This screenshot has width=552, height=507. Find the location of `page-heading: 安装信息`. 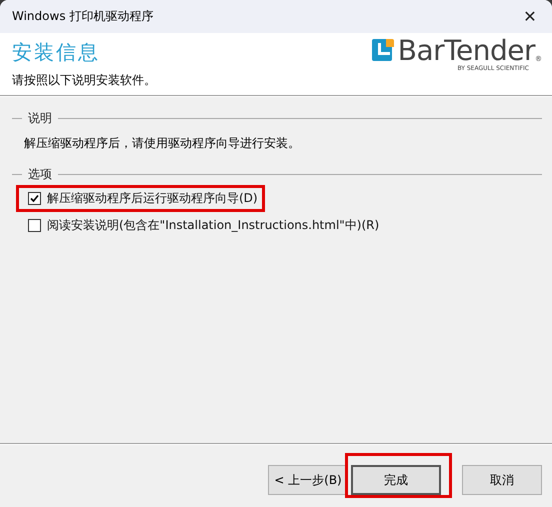

page-heading: 安装信息 is located at coordinates (56, 52).